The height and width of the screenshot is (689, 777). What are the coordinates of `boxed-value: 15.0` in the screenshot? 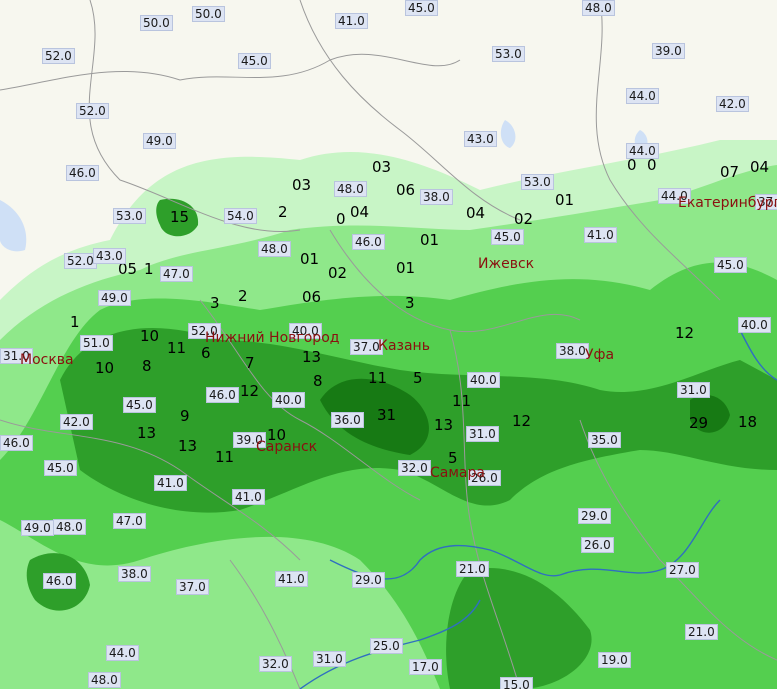 It's located at (516, 683).